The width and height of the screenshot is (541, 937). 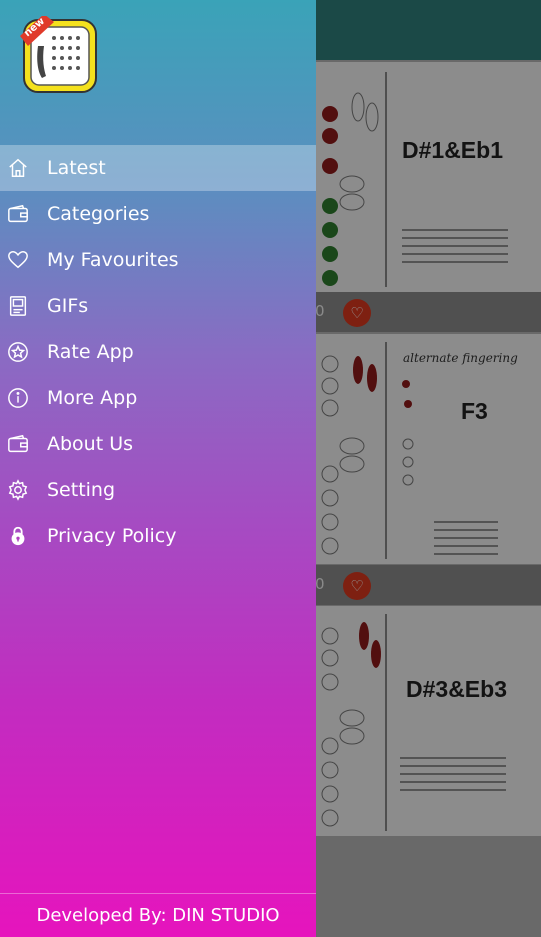 What do you see at coordinates (18, 536) in the screenshot?
I see `lock-icon` at bounding box center [18, 536].